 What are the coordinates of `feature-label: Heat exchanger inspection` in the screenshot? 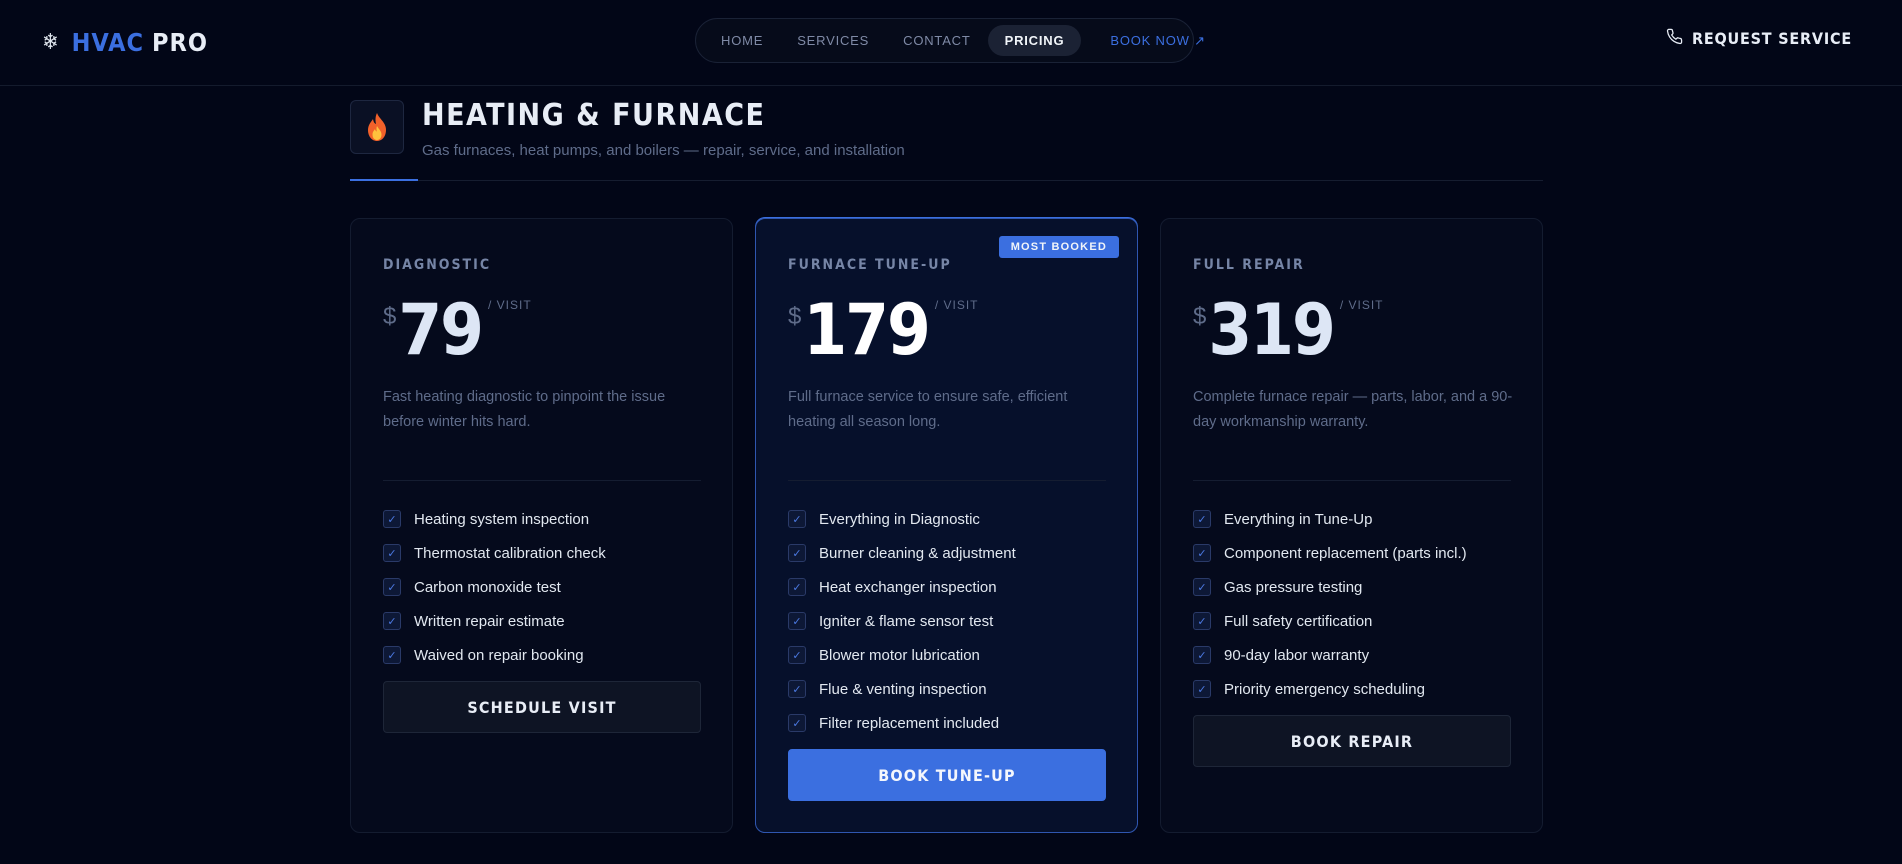 It's located at (908, 587).